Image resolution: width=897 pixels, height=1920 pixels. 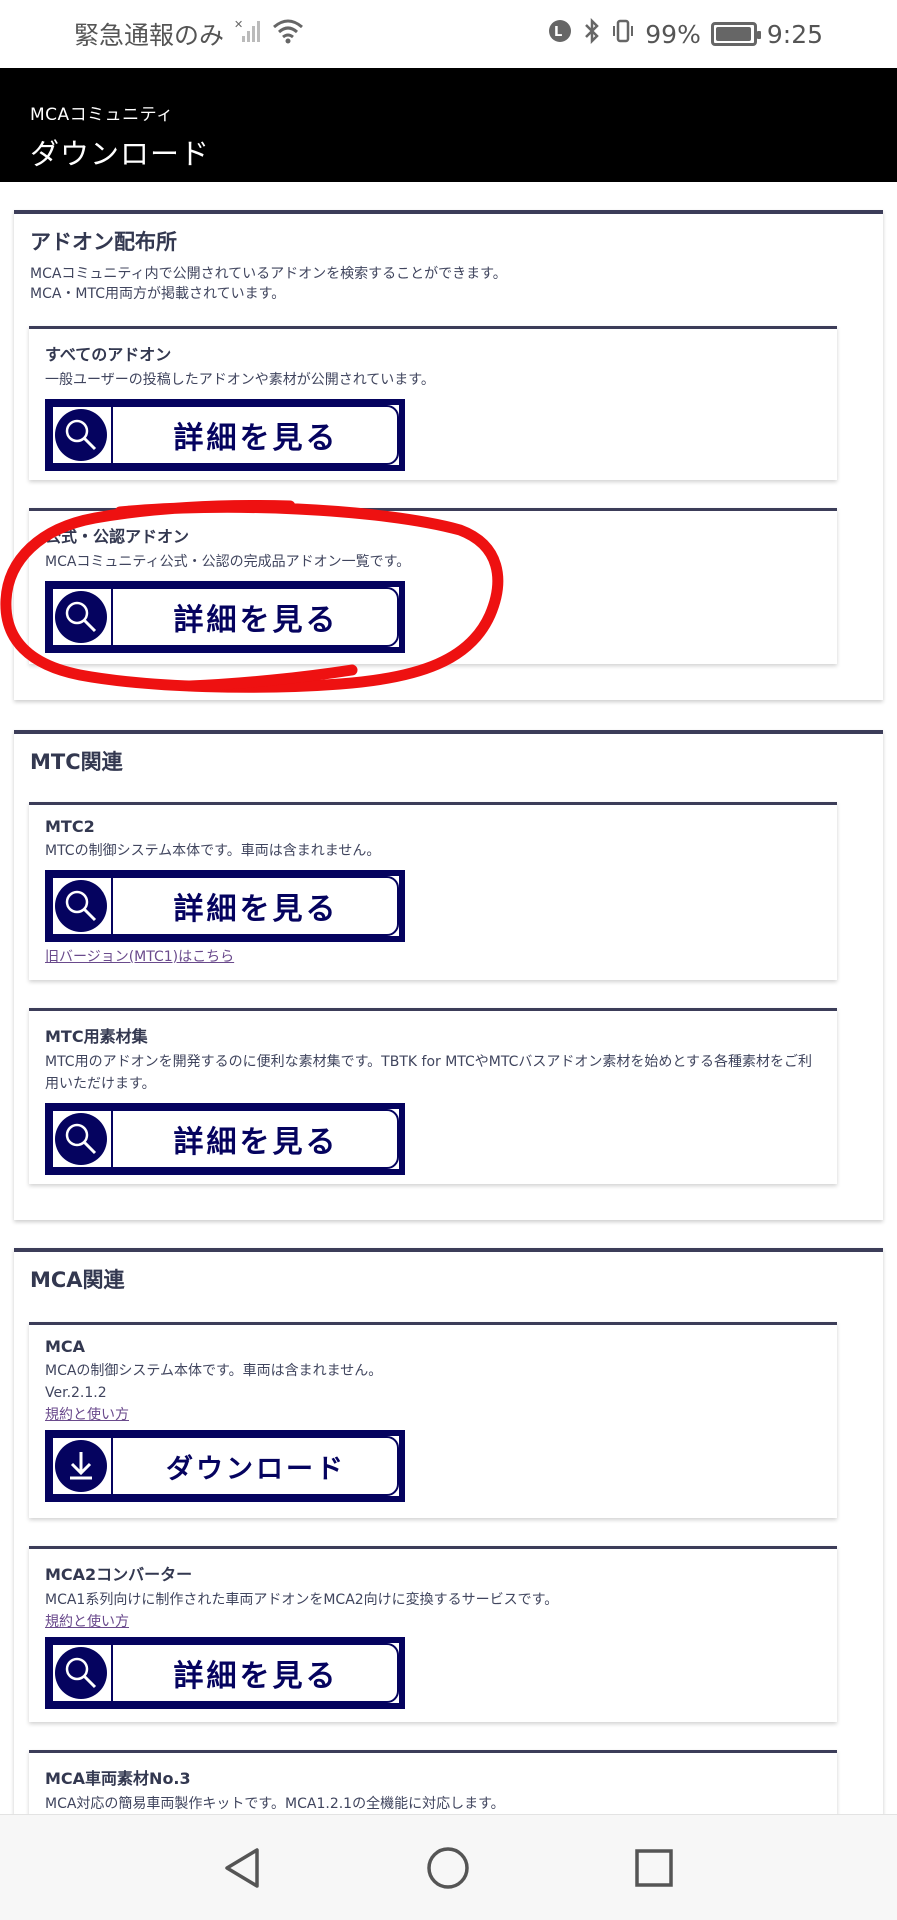 I want to click on app-name: MCAコミュニティ, so click(x=102, y=115).